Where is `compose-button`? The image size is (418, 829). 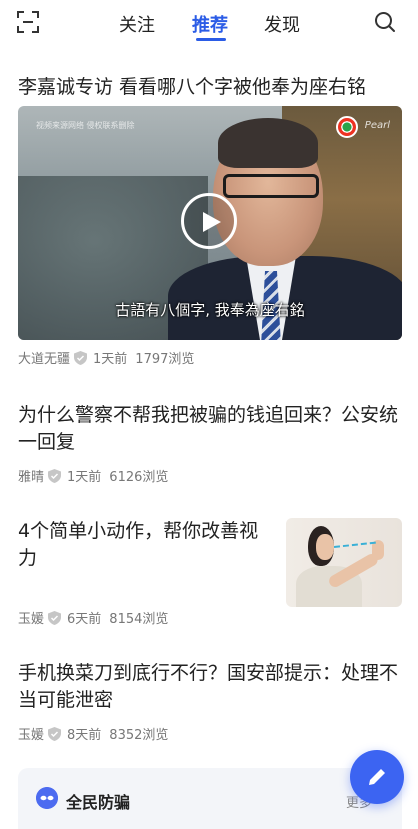 compose-button is located at coordinates (377, 777).